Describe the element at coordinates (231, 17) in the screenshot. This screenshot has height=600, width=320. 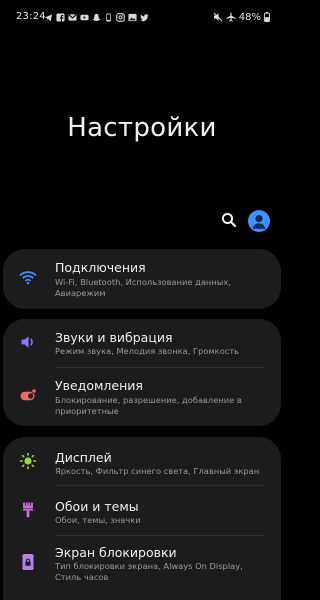
I see `airplane-icon` at that location.